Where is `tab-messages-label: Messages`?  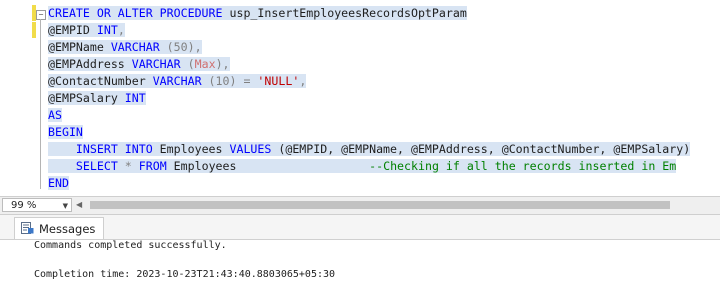 tab-messages-label: Messages is located at coordinates (67, 228).